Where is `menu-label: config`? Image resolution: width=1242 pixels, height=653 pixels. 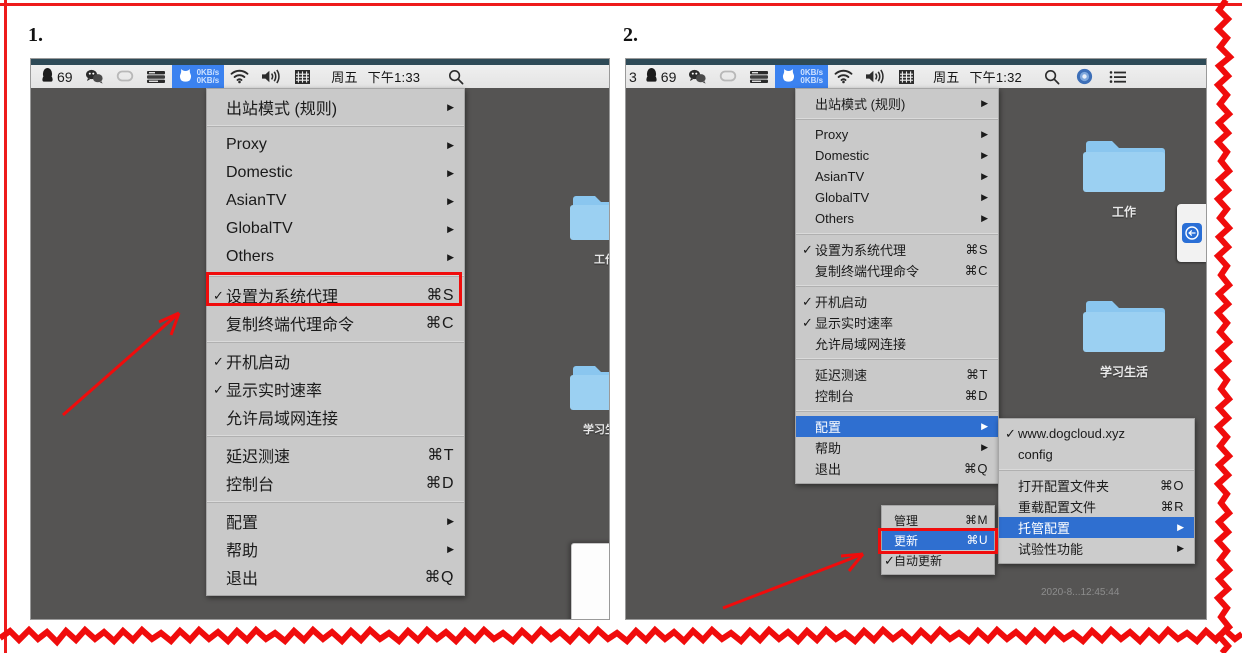 menu-label: config is located at coordinates (1035, 454).